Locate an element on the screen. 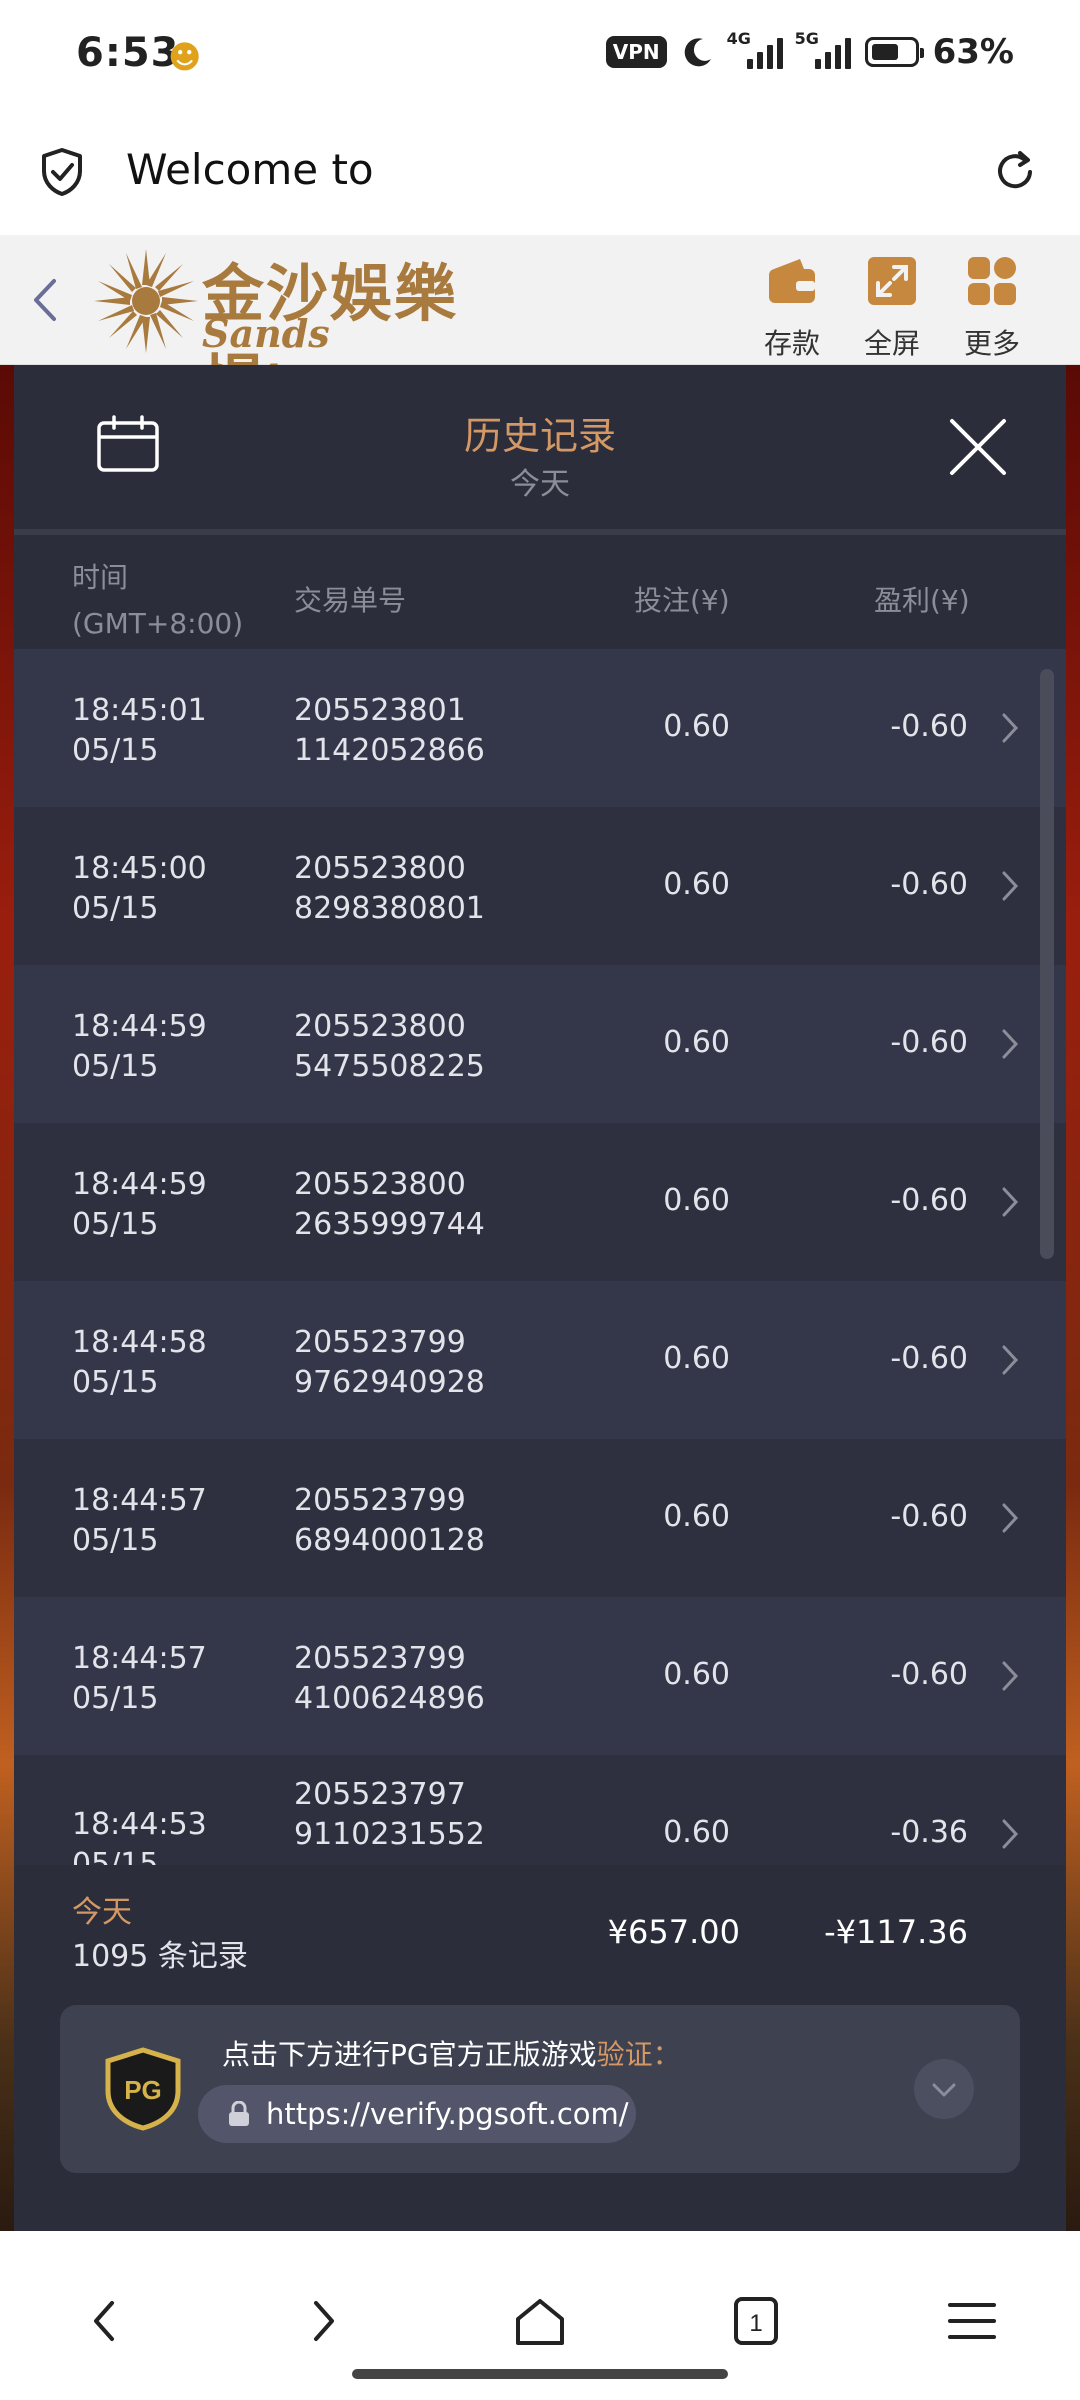 The image size is (1080, 2400). pg-logo-icon: PG is located at coordinates (143, 2089).